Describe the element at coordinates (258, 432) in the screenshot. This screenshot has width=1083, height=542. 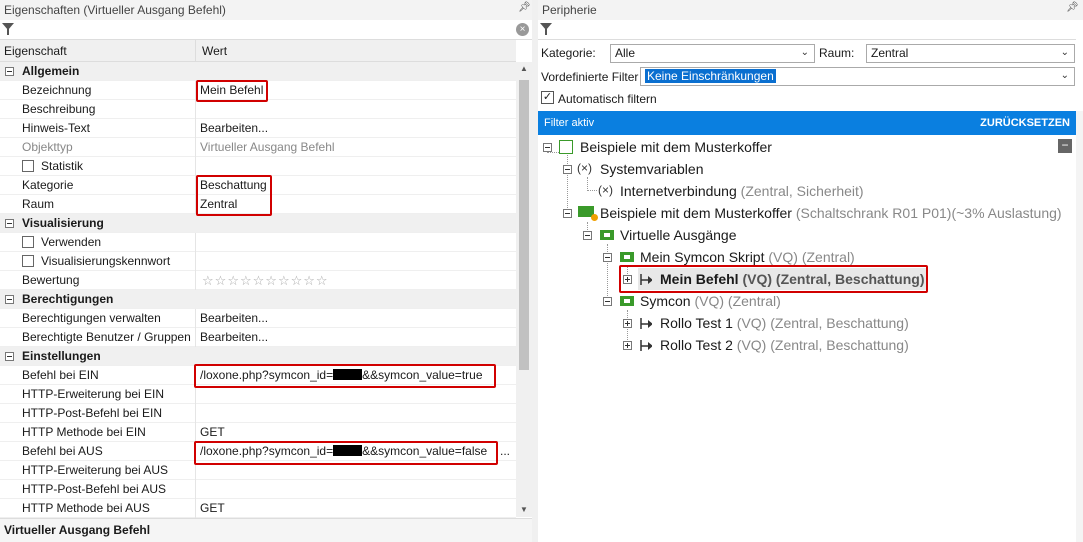
I see `property-row: HTTP Methode bei EIN GET` at that location.